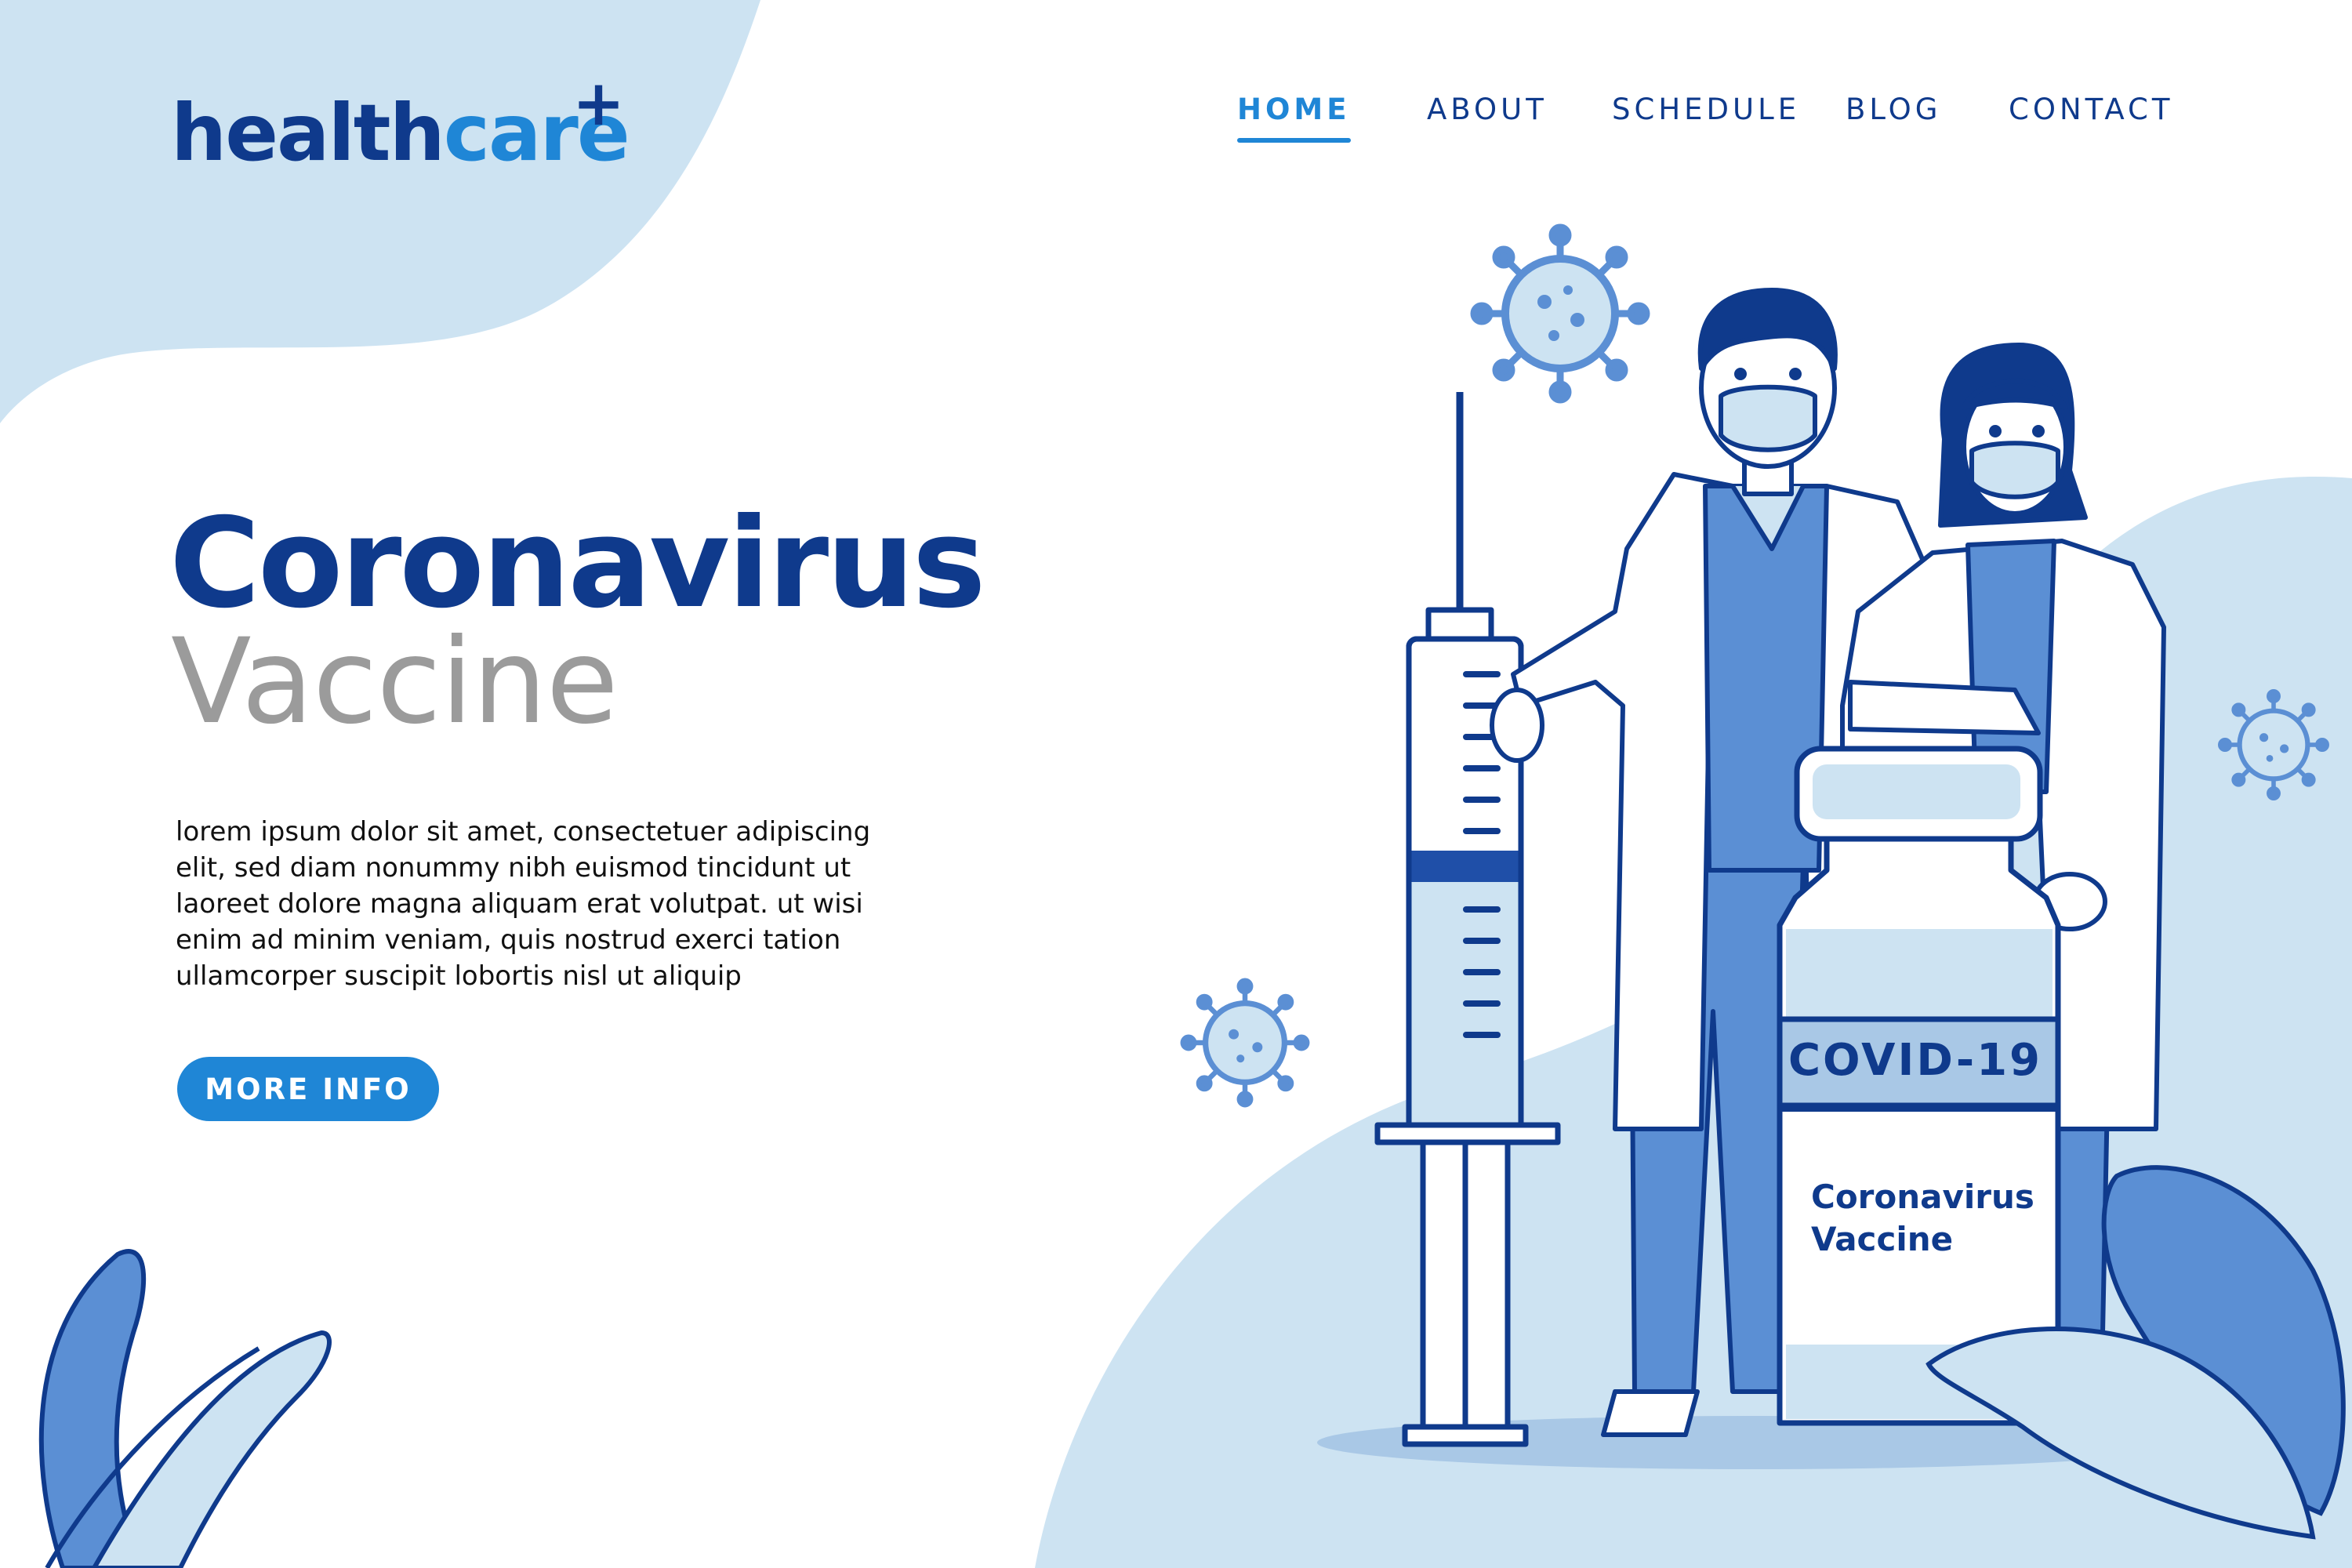 The image size is (2352, 1568). Describe the element at coordinates (185, 1408) in the screenshot. I see `leaf-decoration` at that location.